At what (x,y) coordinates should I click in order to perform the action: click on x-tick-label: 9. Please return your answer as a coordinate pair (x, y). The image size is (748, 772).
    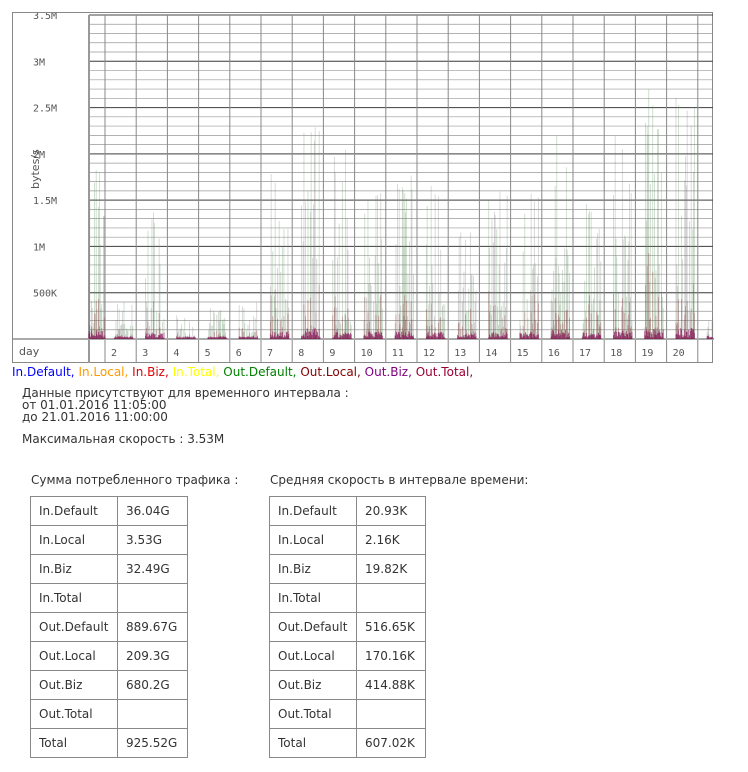
    Looking at the image, I should click on (332, 353).